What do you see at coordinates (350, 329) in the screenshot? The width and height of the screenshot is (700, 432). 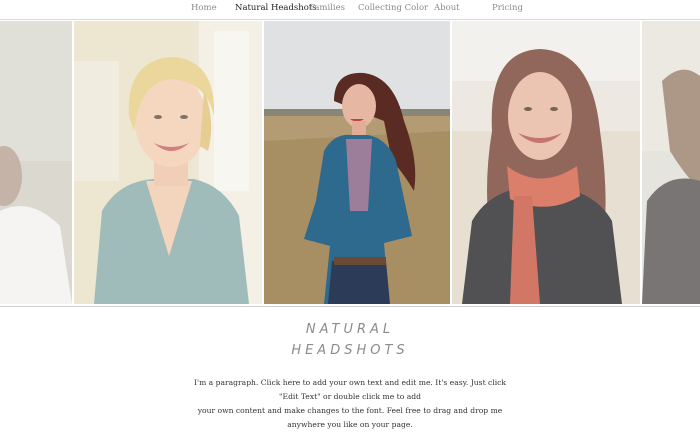 I see `section-title-line-1: NATURAL` at bounding box center [350, 329].